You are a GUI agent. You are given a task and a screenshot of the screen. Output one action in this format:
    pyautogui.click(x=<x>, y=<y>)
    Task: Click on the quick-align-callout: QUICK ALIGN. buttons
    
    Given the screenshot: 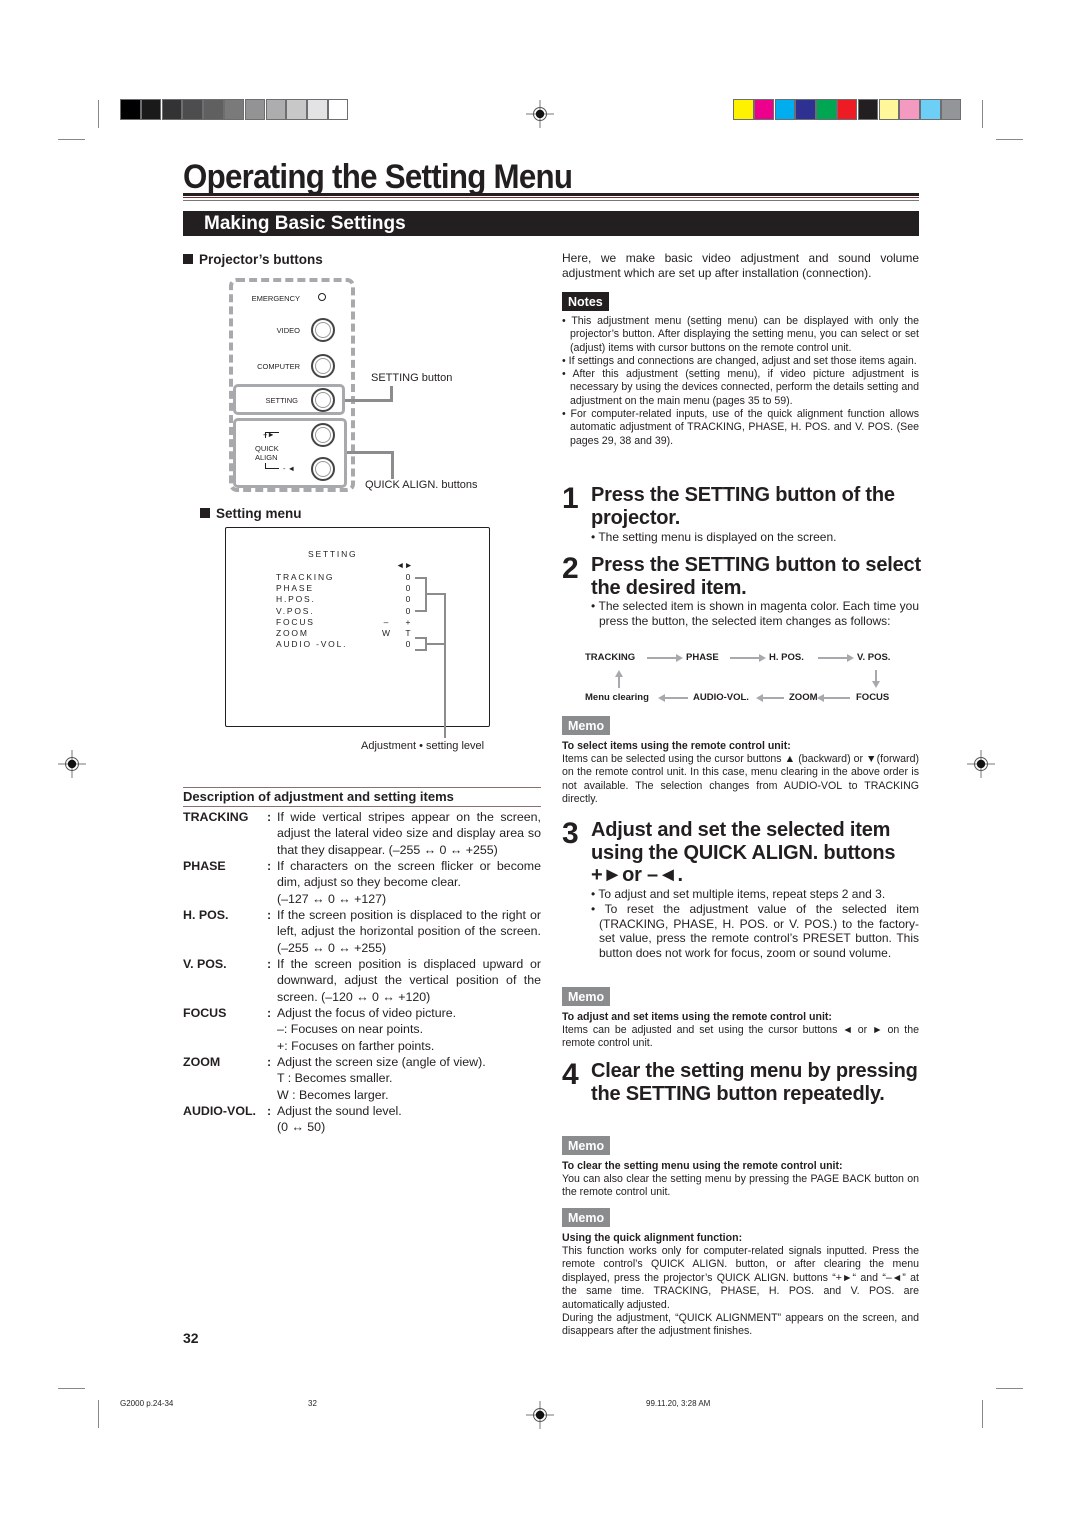 What is the action you would take?
    pyautogui.click(x=421, y=485)
    